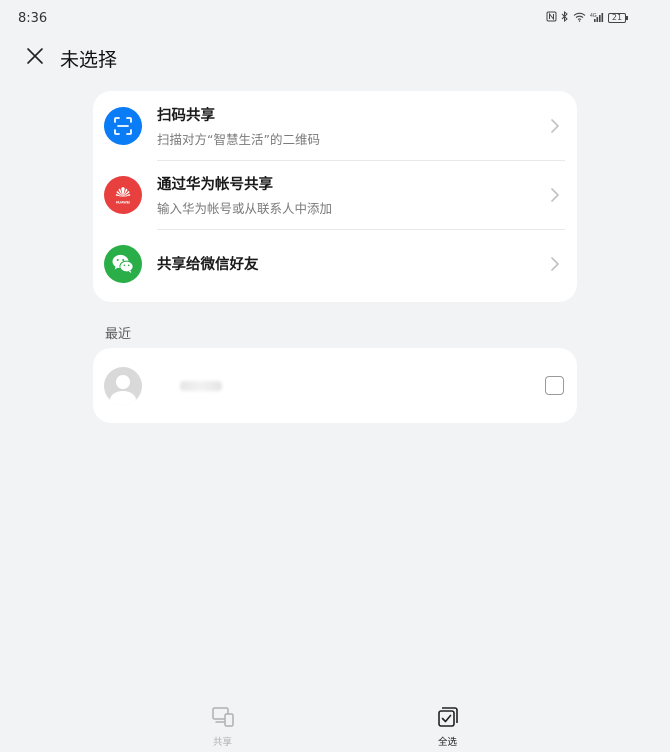 This screenshot has height=752, width=670. Describe the element at coordinates (551, 18) in the screenshot. I see `nfc-icon` at that location.